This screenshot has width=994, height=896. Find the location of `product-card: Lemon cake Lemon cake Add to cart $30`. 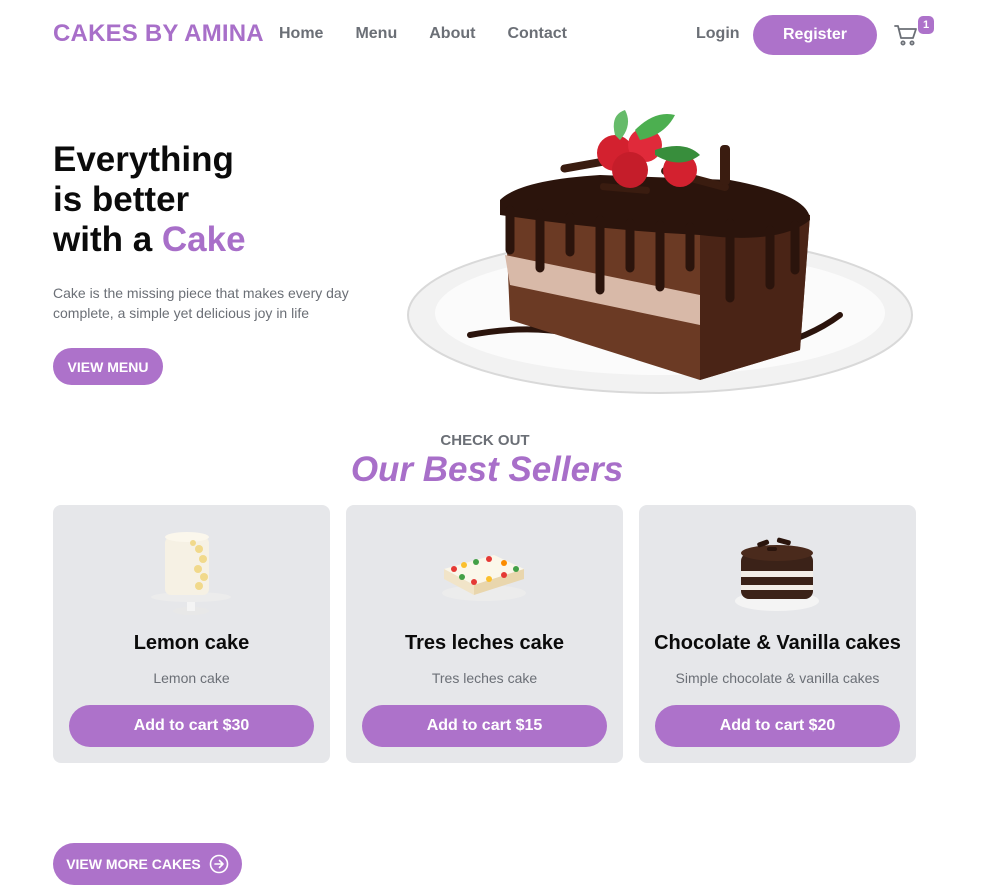

product-card: Lemon cake Lemon cake Add to cart $30 is located at coordinates (191, 634).